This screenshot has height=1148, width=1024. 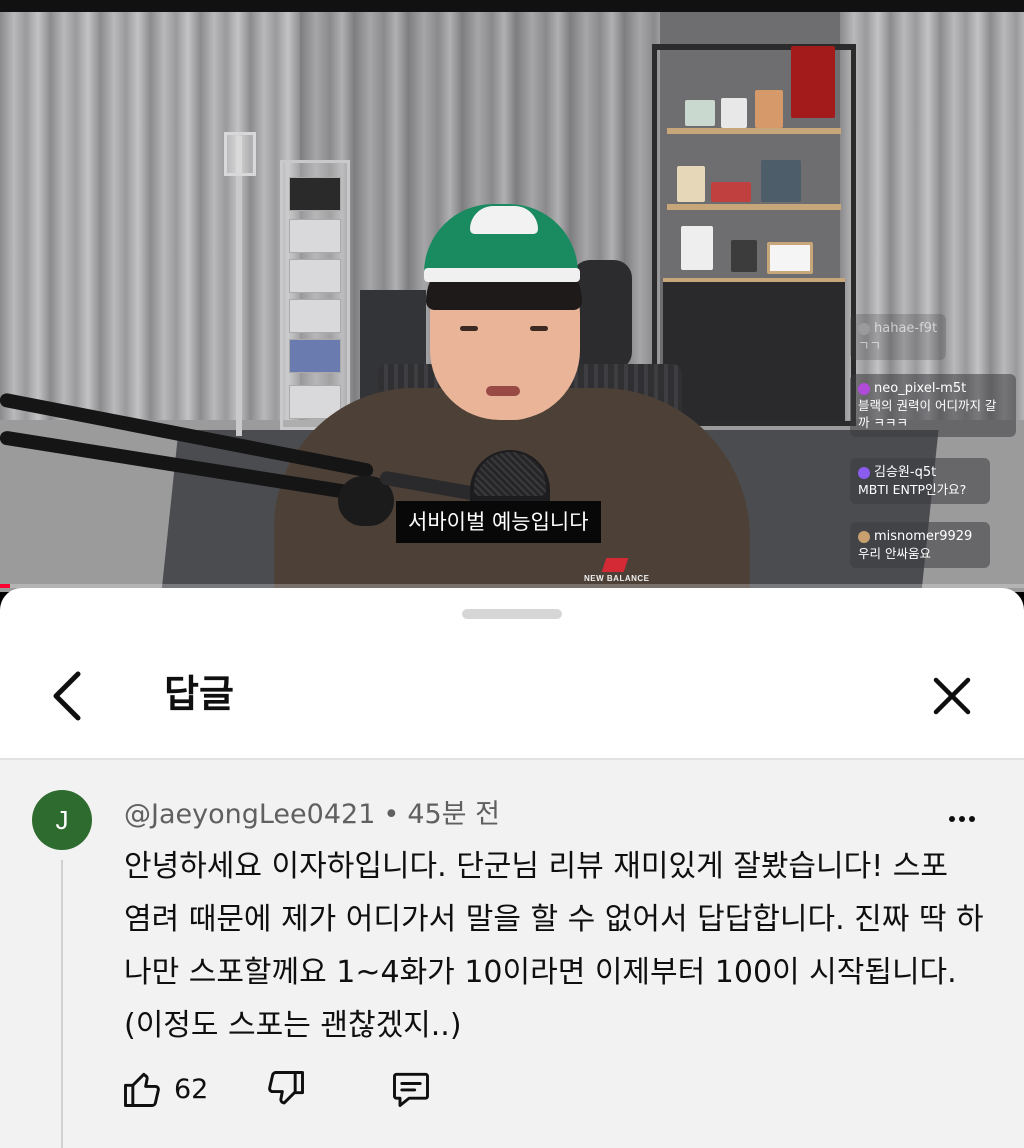 I want to click on chevron-left-icon, so click(x=67, y=696).